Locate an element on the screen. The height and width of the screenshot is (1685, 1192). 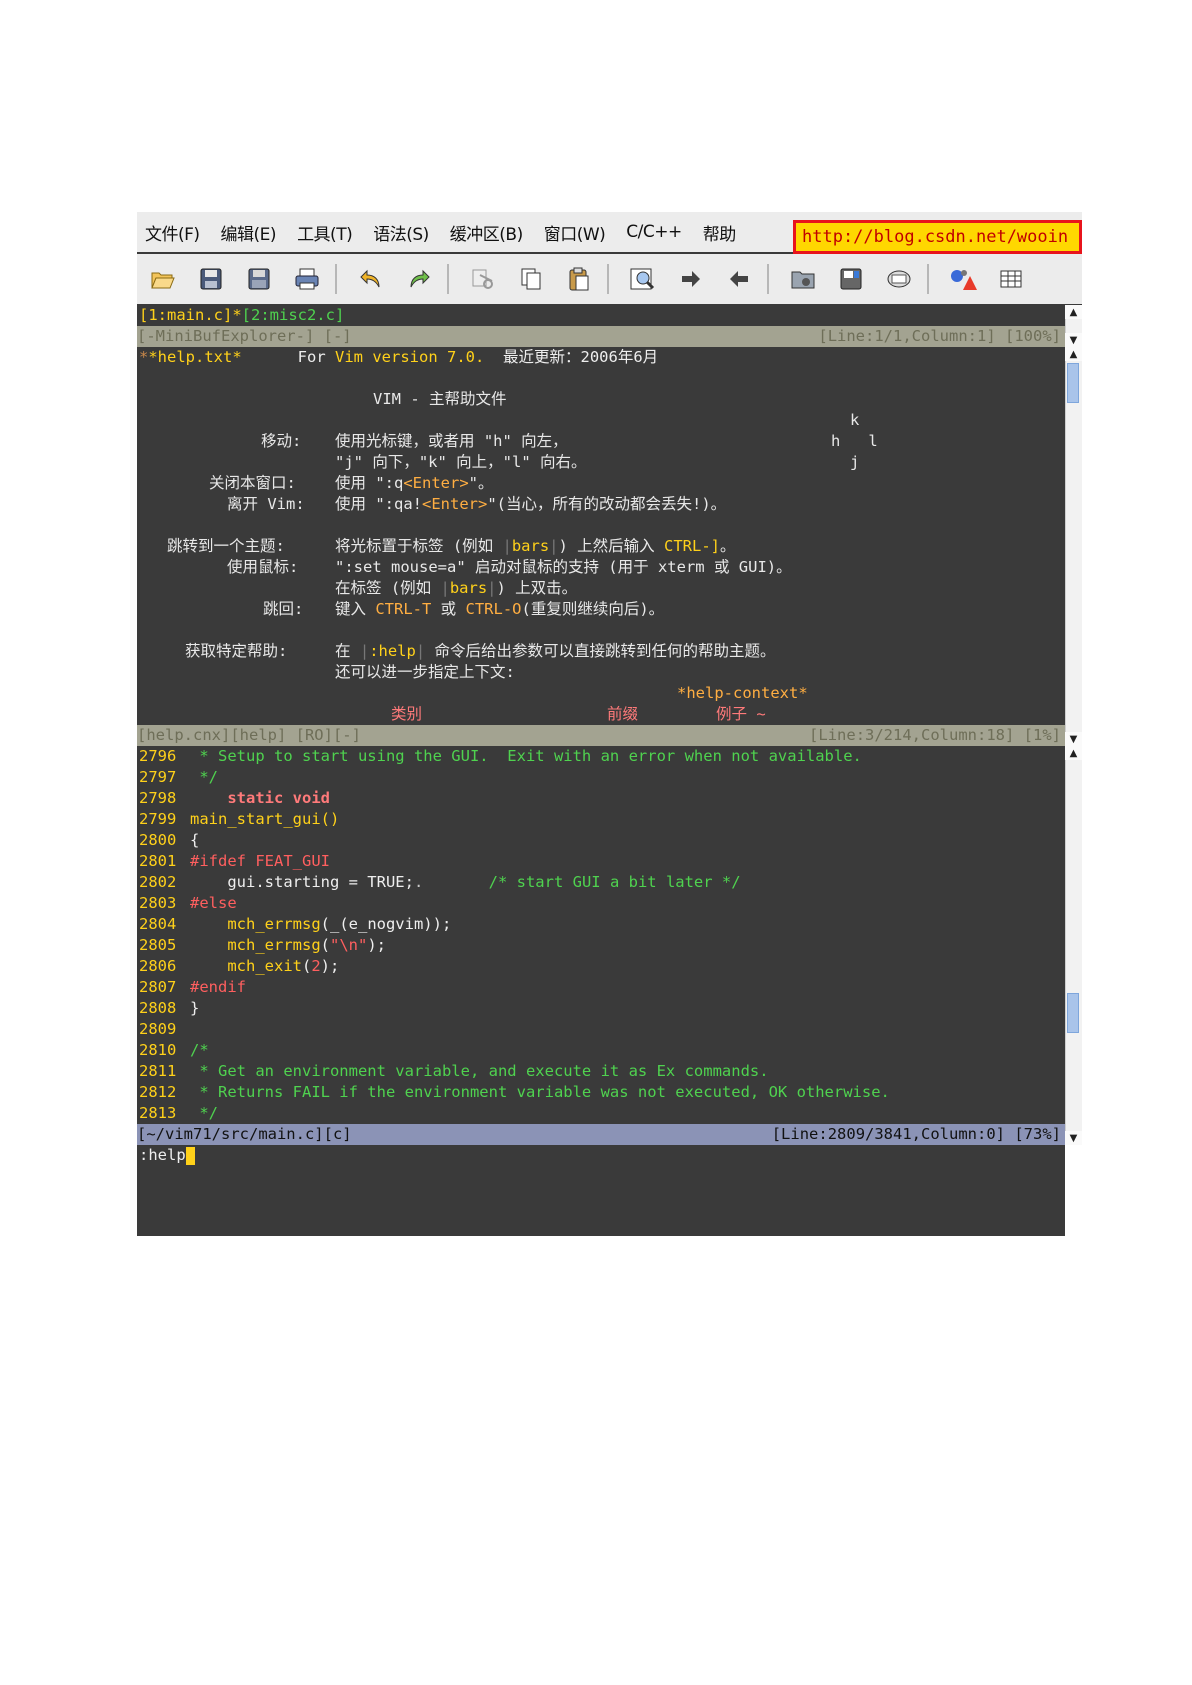
status-right: [Line:3/214,Column:18] [1%] is located at coordinates (935, 735).